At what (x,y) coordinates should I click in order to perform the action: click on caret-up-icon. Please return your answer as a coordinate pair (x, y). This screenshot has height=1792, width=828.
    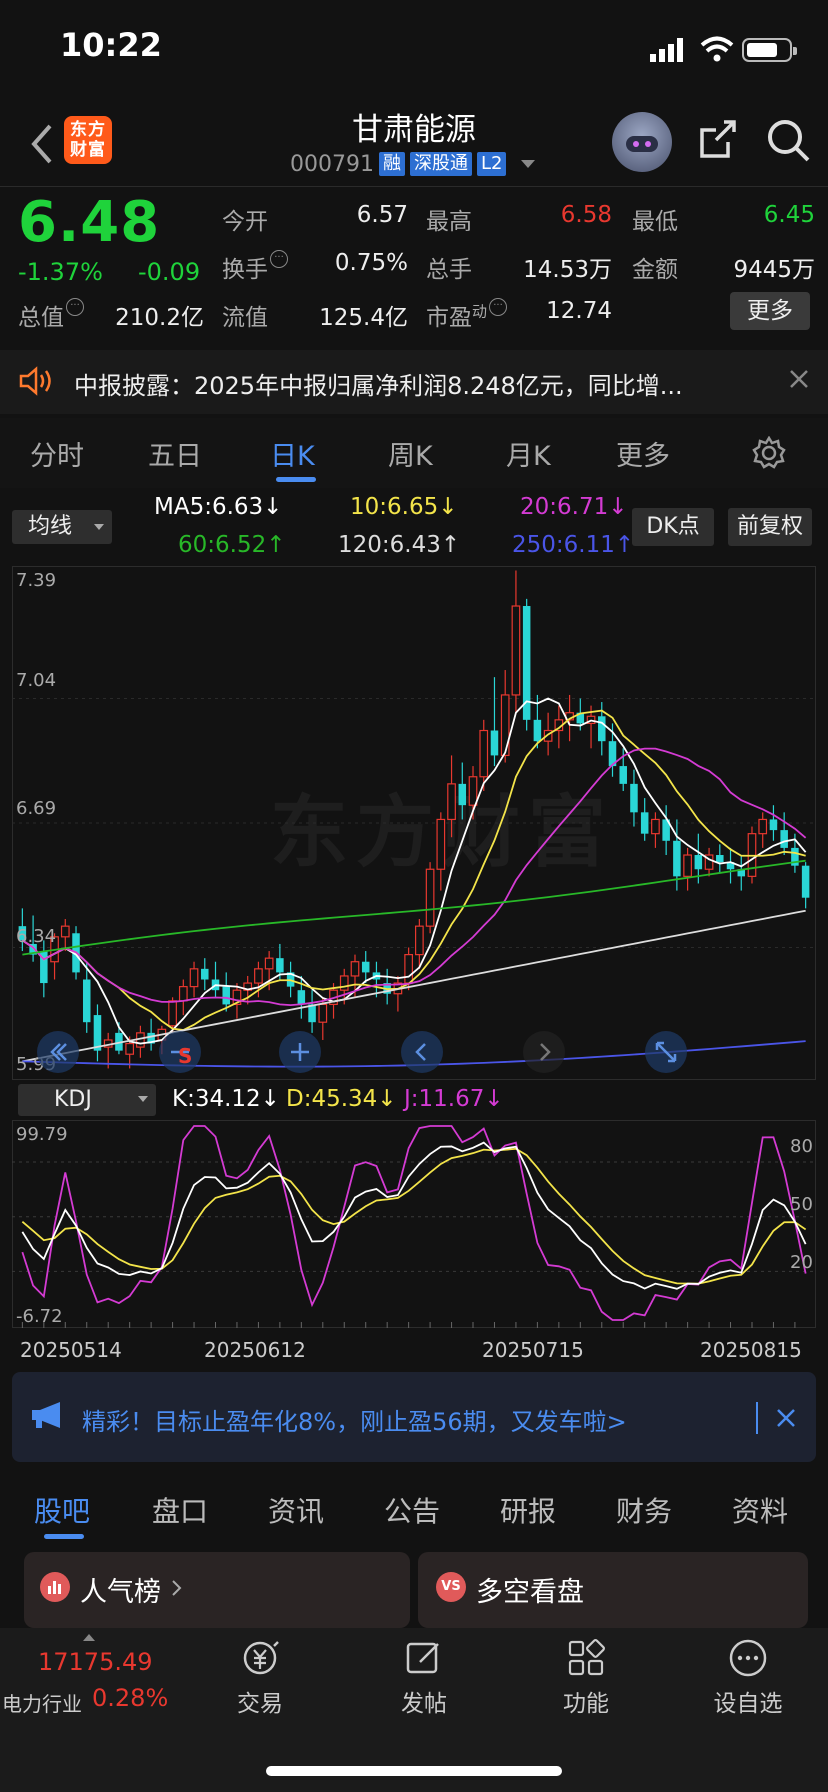
    Looking at the image, I should click on (89, 1637).